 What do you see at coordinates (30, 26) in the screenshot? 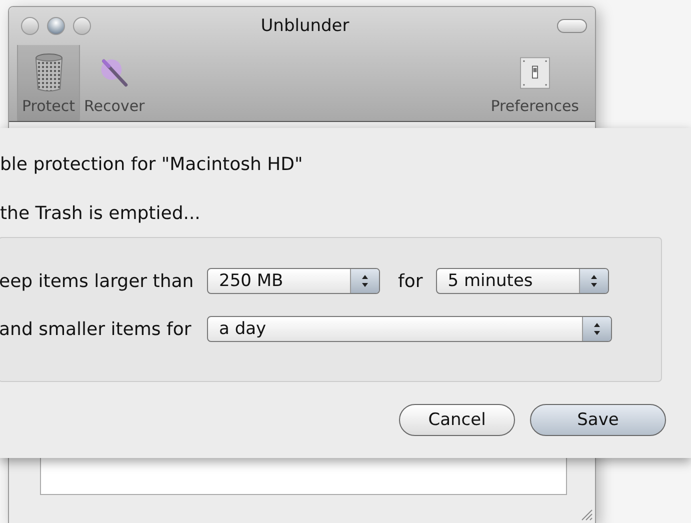
I see `close-button` at bounding box center [30, 26].